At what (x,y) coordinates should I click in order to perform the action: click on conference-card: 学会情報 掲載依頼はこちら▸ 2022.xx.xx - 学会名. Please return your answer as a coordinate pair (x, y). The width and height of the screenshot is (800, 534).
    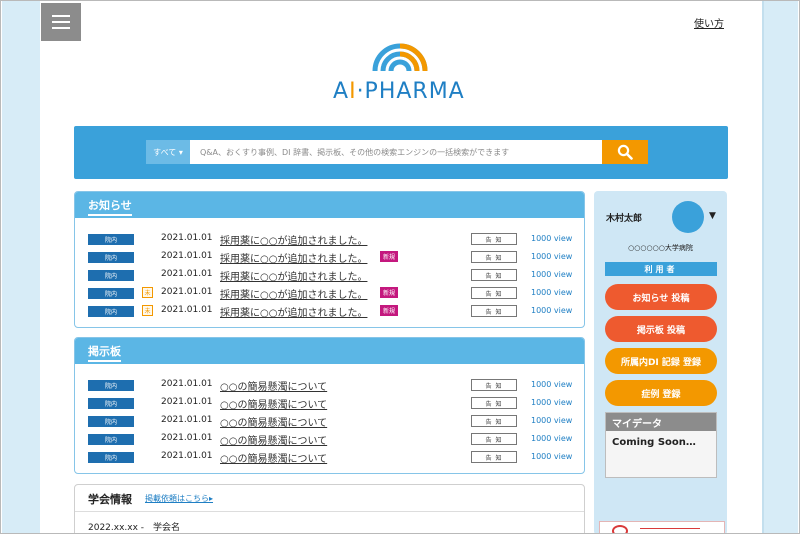
    Looking at the image, I should click on (329, 508).